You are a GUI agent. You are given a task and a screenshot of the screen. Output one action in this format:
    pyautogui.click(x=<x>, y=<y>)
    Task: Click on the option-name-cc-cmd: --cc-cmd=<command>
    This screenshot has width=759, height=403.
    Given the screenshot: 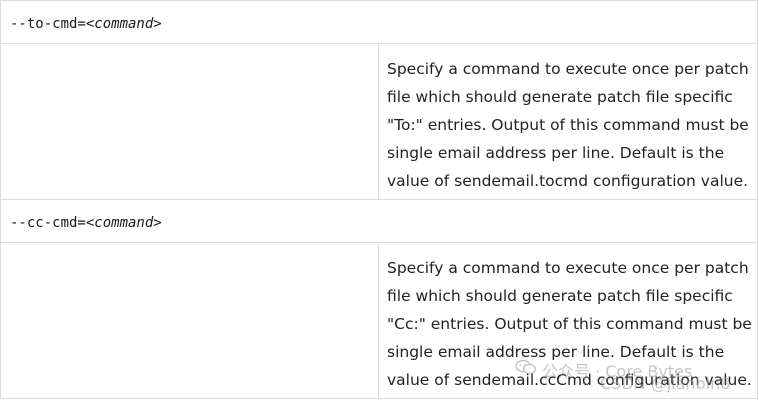 What is the action you would take?
    pyautogui.click(x=86, y=223)
    